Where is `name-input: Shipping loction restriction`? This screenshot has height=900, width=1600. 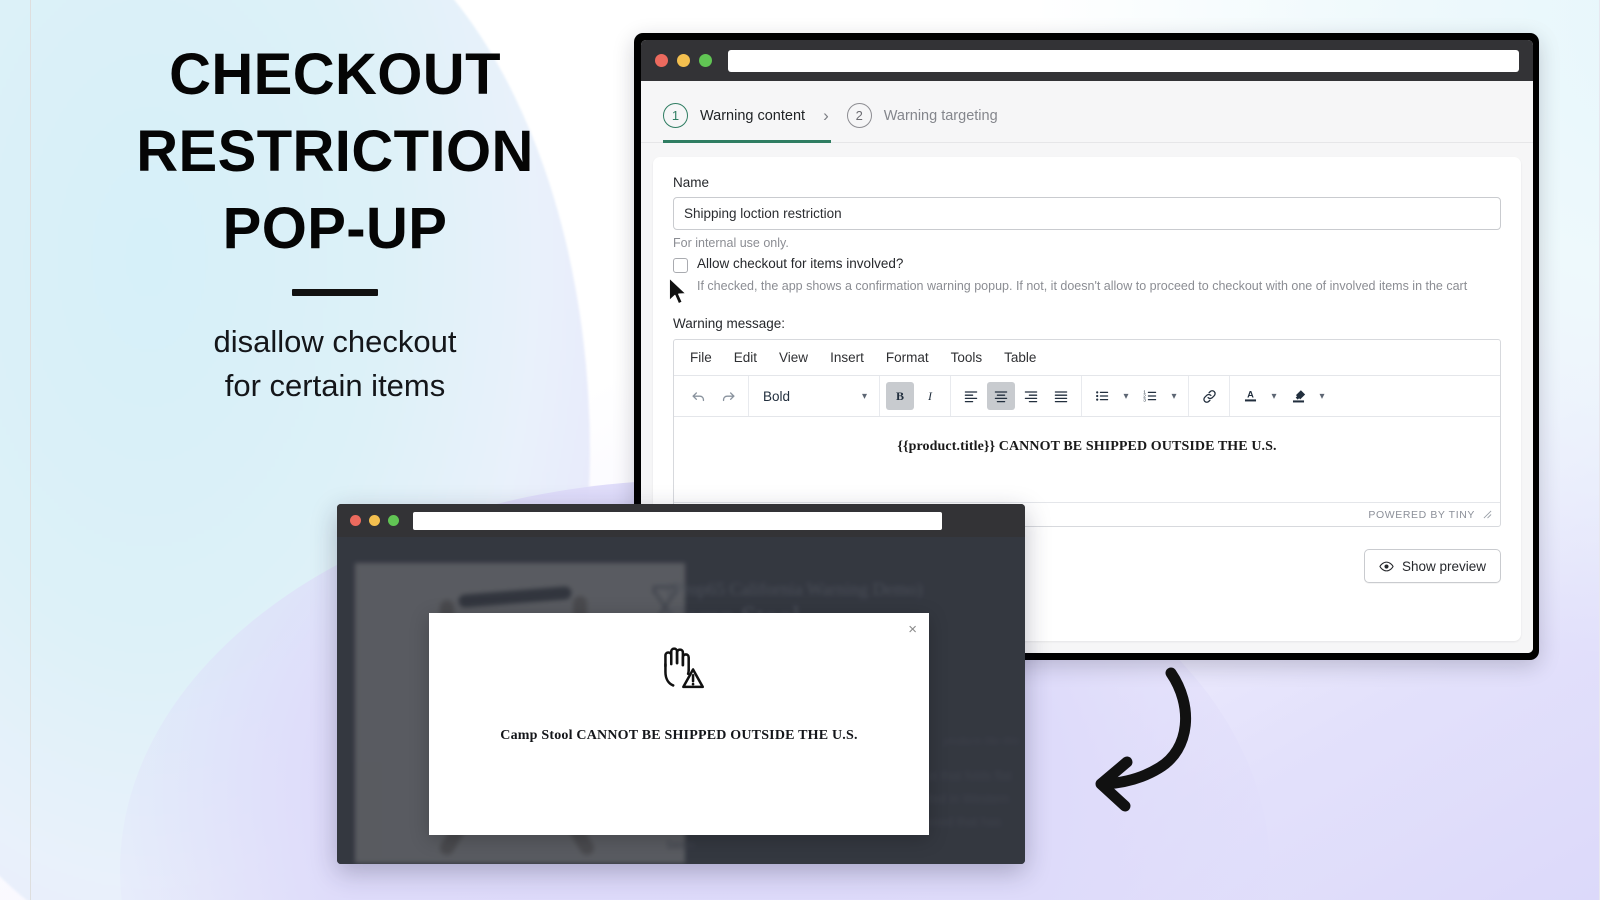
name-input: Shipping loction restriction is located at coordinates (1087, 213).